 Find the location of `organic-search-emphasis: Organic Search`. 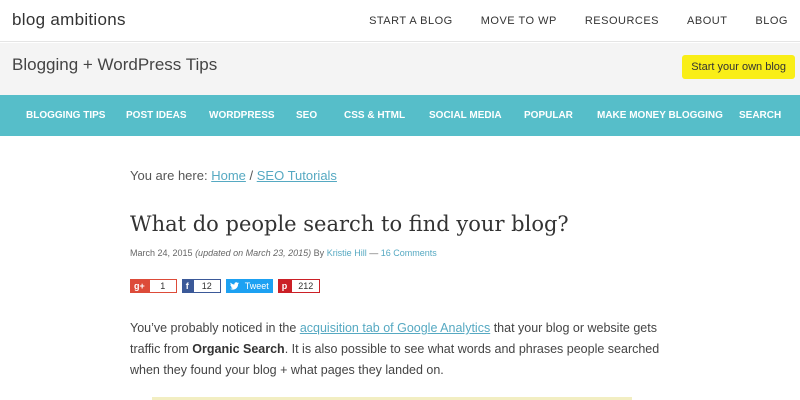

organic-search-emphasis: Organic Search is located at coordinates (238, 349).